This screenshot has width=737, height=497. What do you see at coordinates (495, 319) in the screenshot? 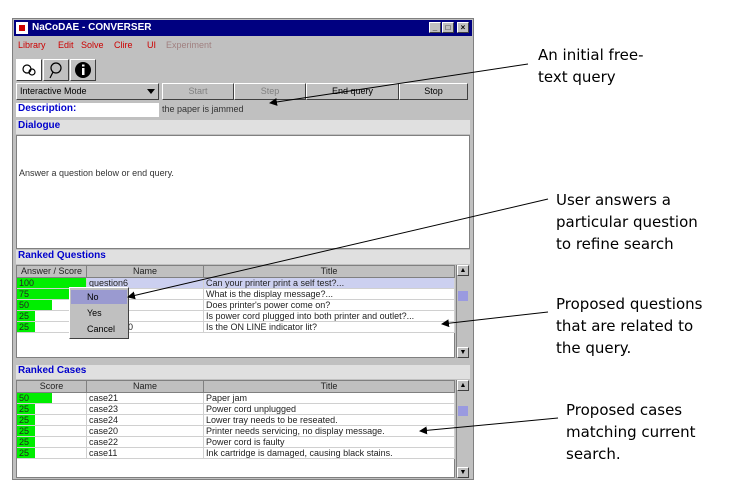
I see `arrow-to-questions-table` at bounding box center [495, 319].